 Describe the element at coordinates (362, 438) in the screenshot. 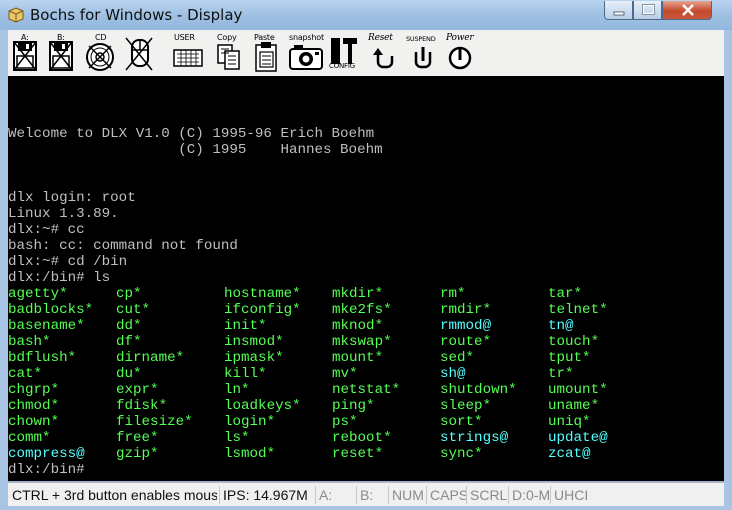

I see `ls-entry: reboot*` at that location.